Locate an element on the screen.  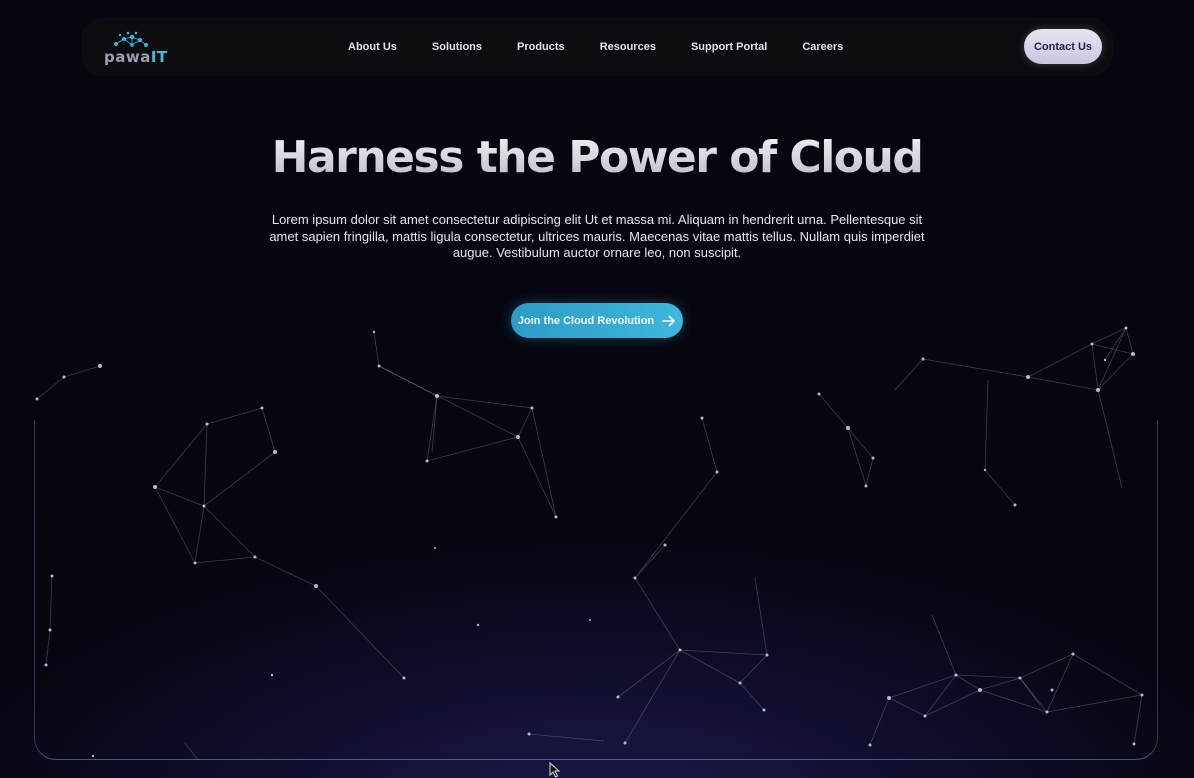
contact-us-button: Contact Us is located at coordinates (1063, 46).